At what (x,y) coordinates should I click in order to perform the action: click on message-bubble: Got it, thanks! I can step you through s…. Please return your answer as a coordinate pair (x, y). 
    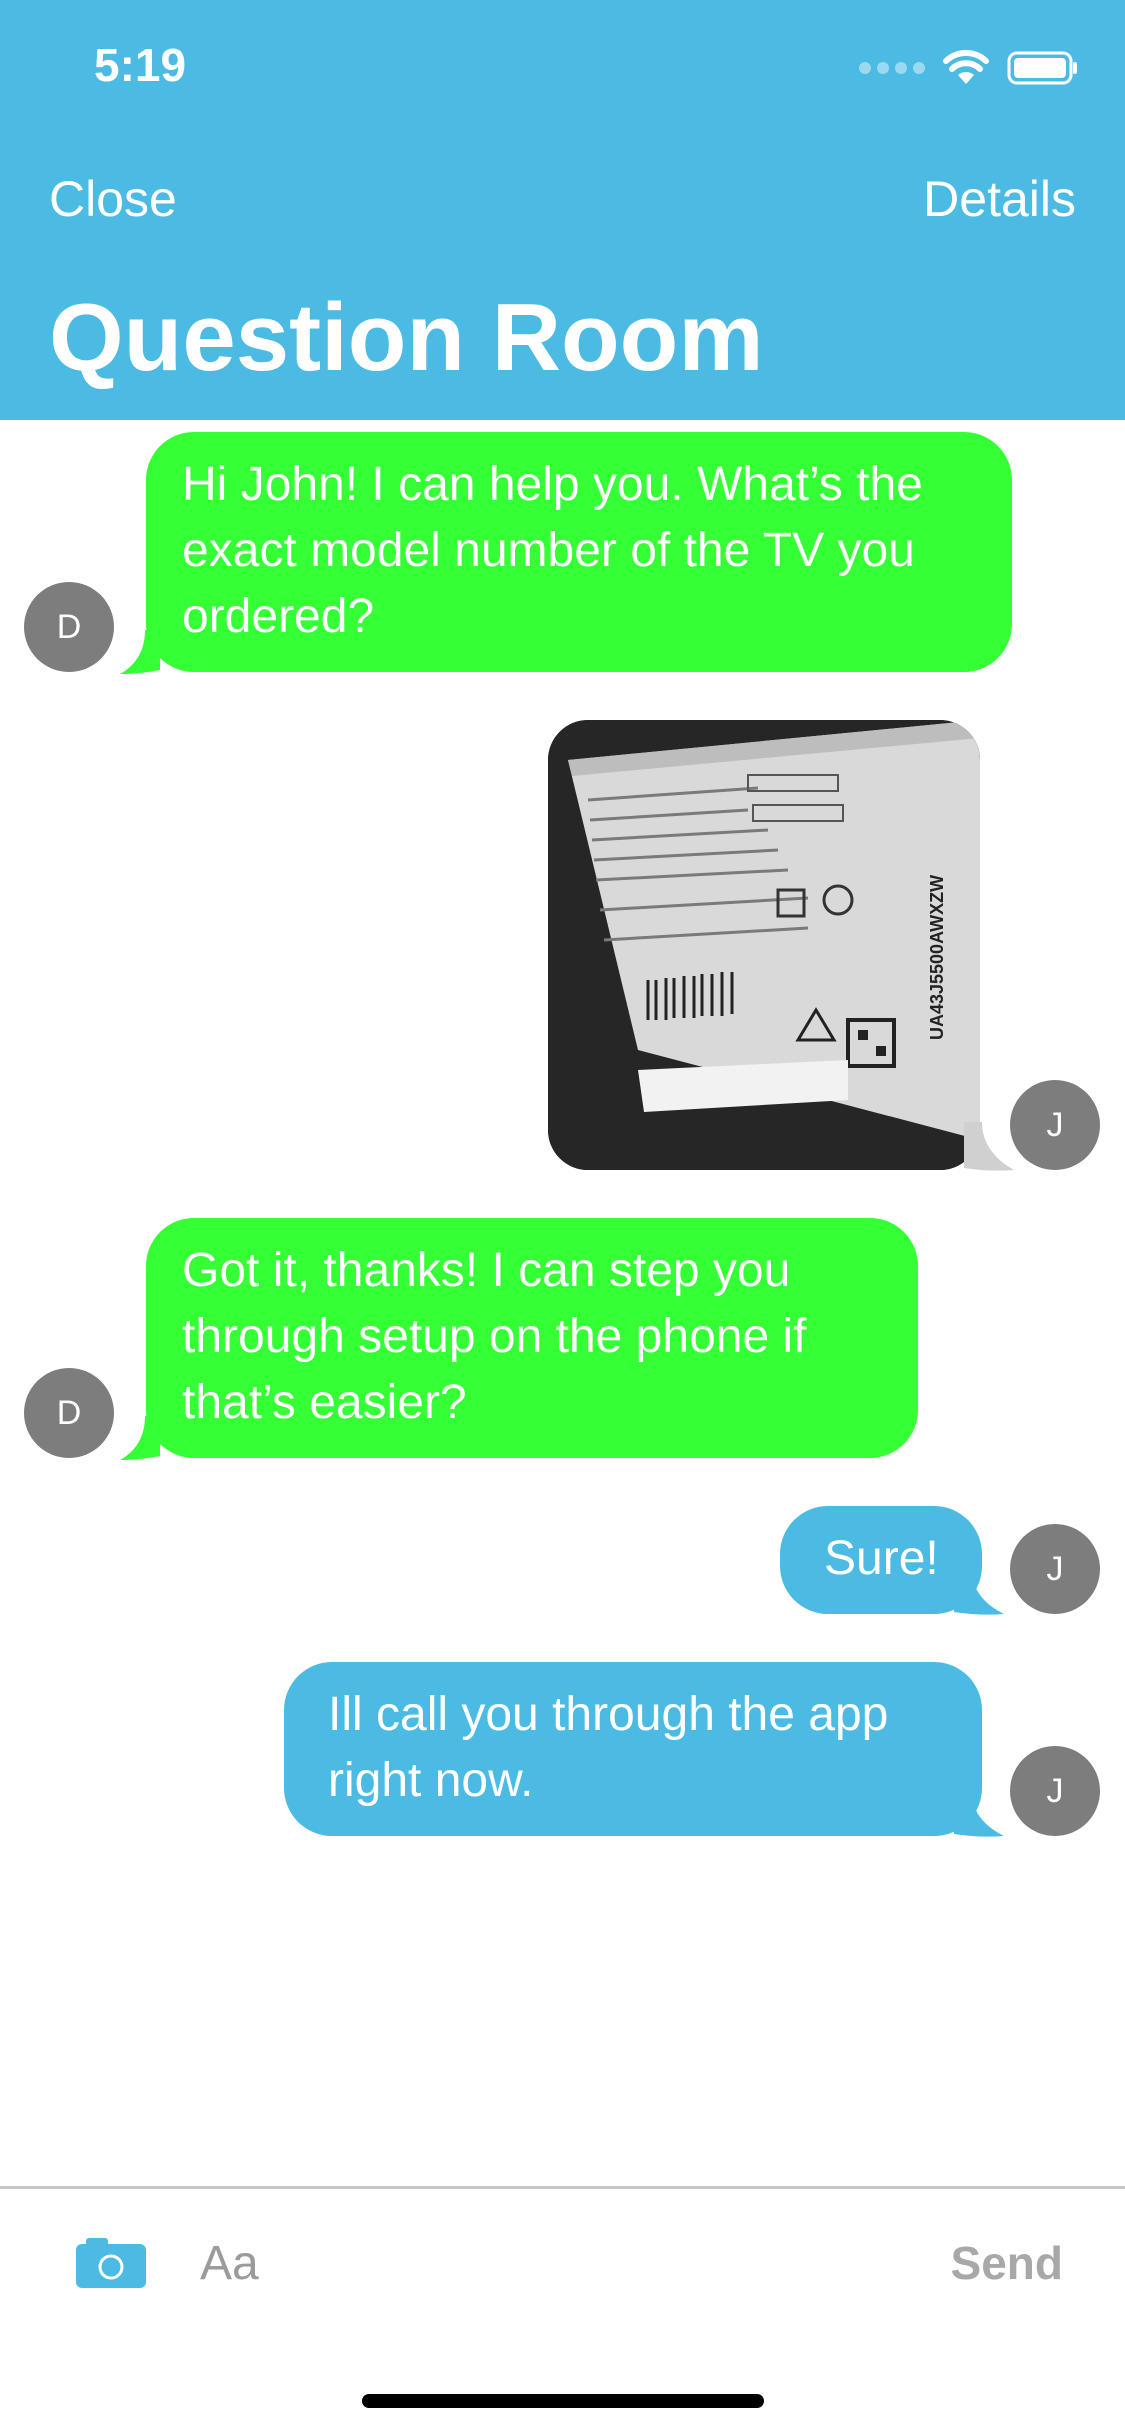
    Looking at the image, I should click on (532, 1338).